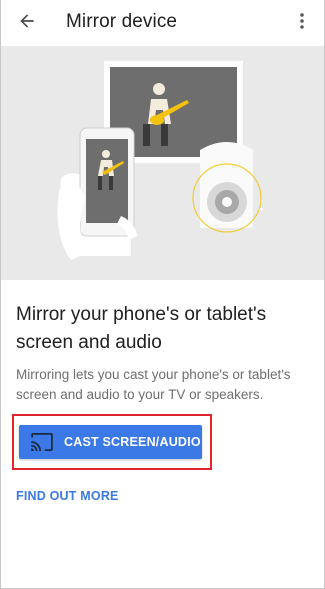 The width and height of the screenshot is (325, 589). I want to click on page-title: Mirror device, so click(122, 21).